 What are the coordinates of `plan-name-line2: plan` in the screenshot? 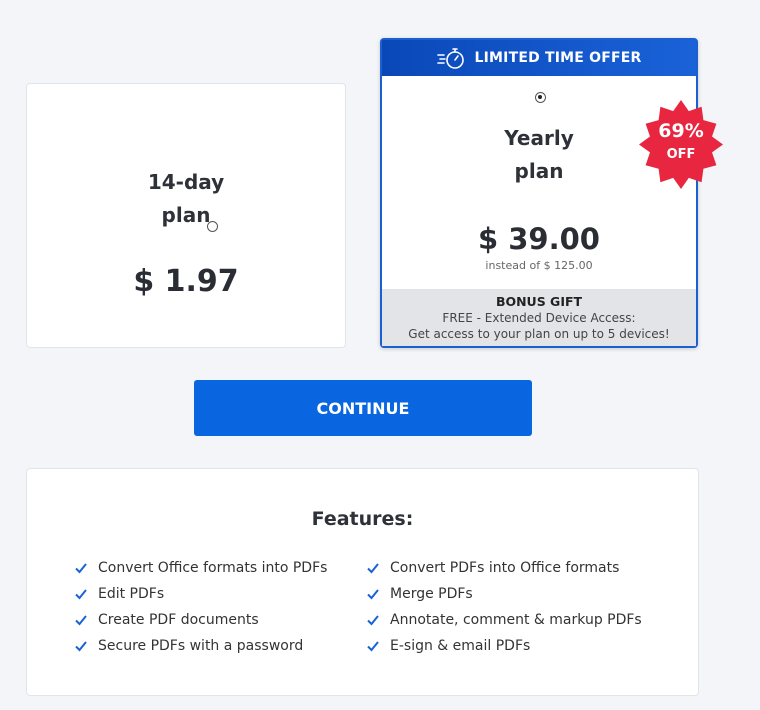 It's located at (186, 215).